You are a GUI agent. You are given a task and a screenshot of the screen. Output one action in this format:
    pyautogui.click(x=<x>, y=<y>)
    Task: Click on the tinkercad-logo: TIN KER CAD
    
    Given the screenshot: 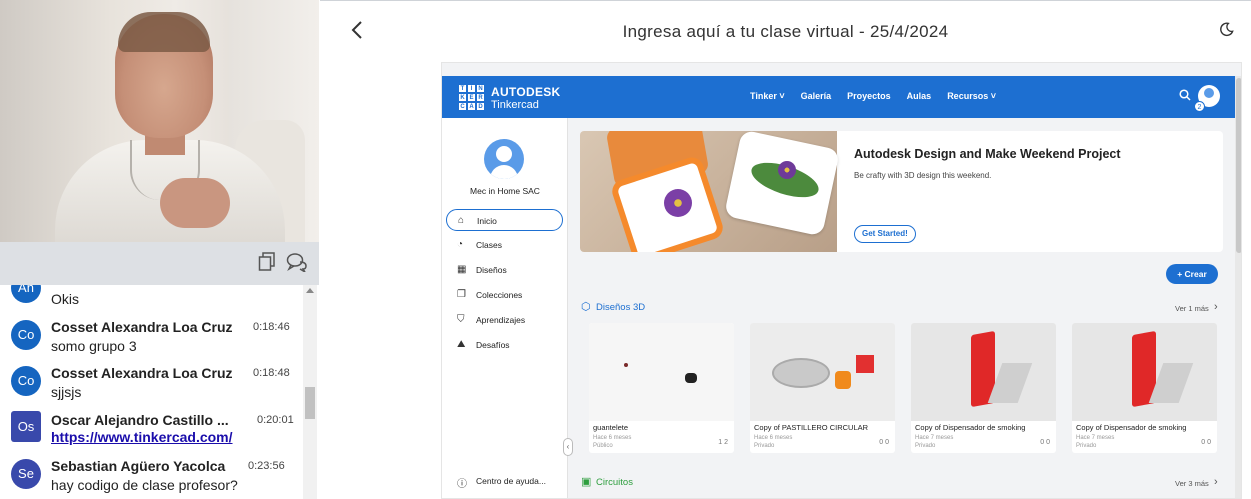 What is the action you would take?
    pyautogui.click(x=471, y=97)
    